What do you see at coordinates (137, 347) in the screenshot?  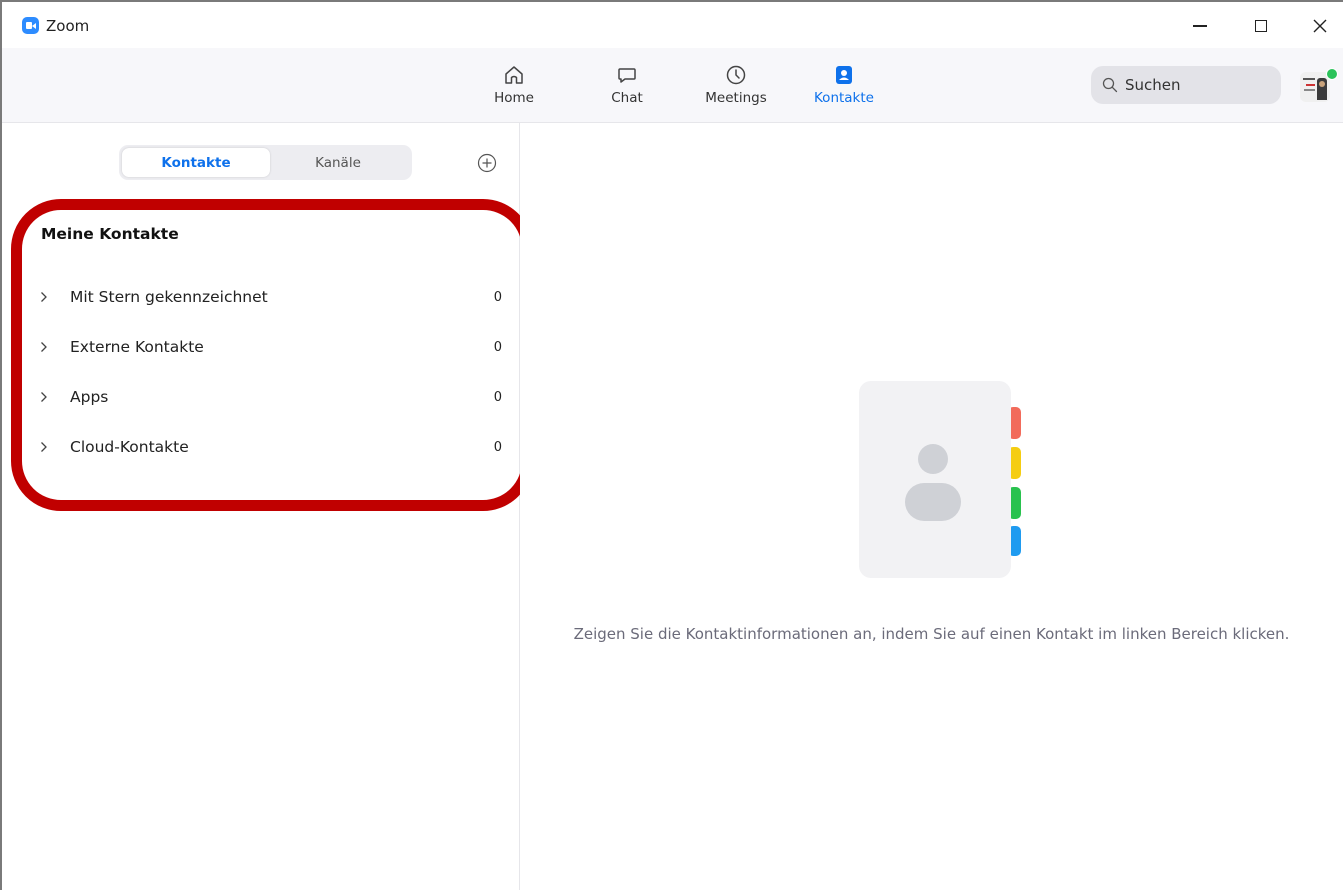 I see `contact-group-label: Externe Kontakte` at bounding box center [137, 347].